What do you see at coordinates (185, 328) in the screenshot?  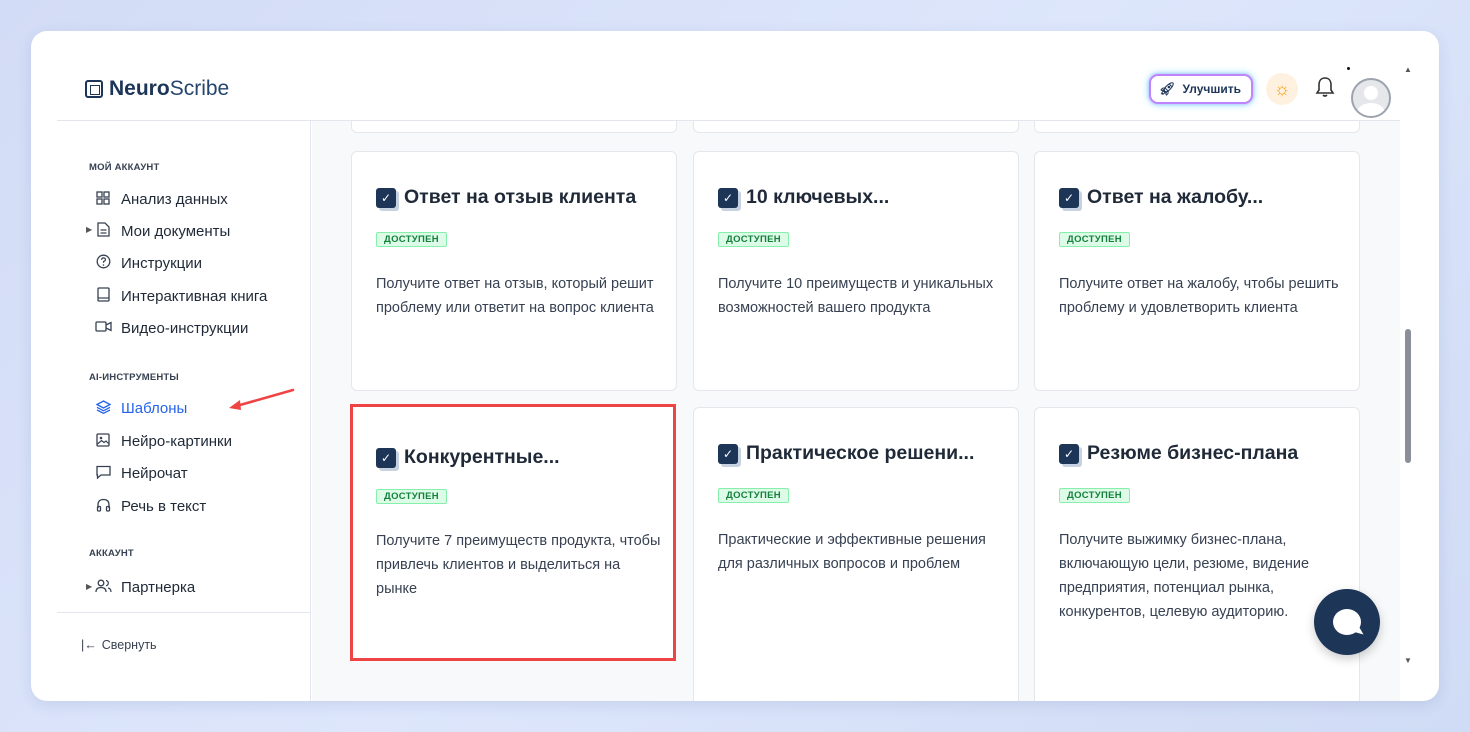 I see `sidebar-item-label: Видео-инструкции` at bounding box center [185, 328].